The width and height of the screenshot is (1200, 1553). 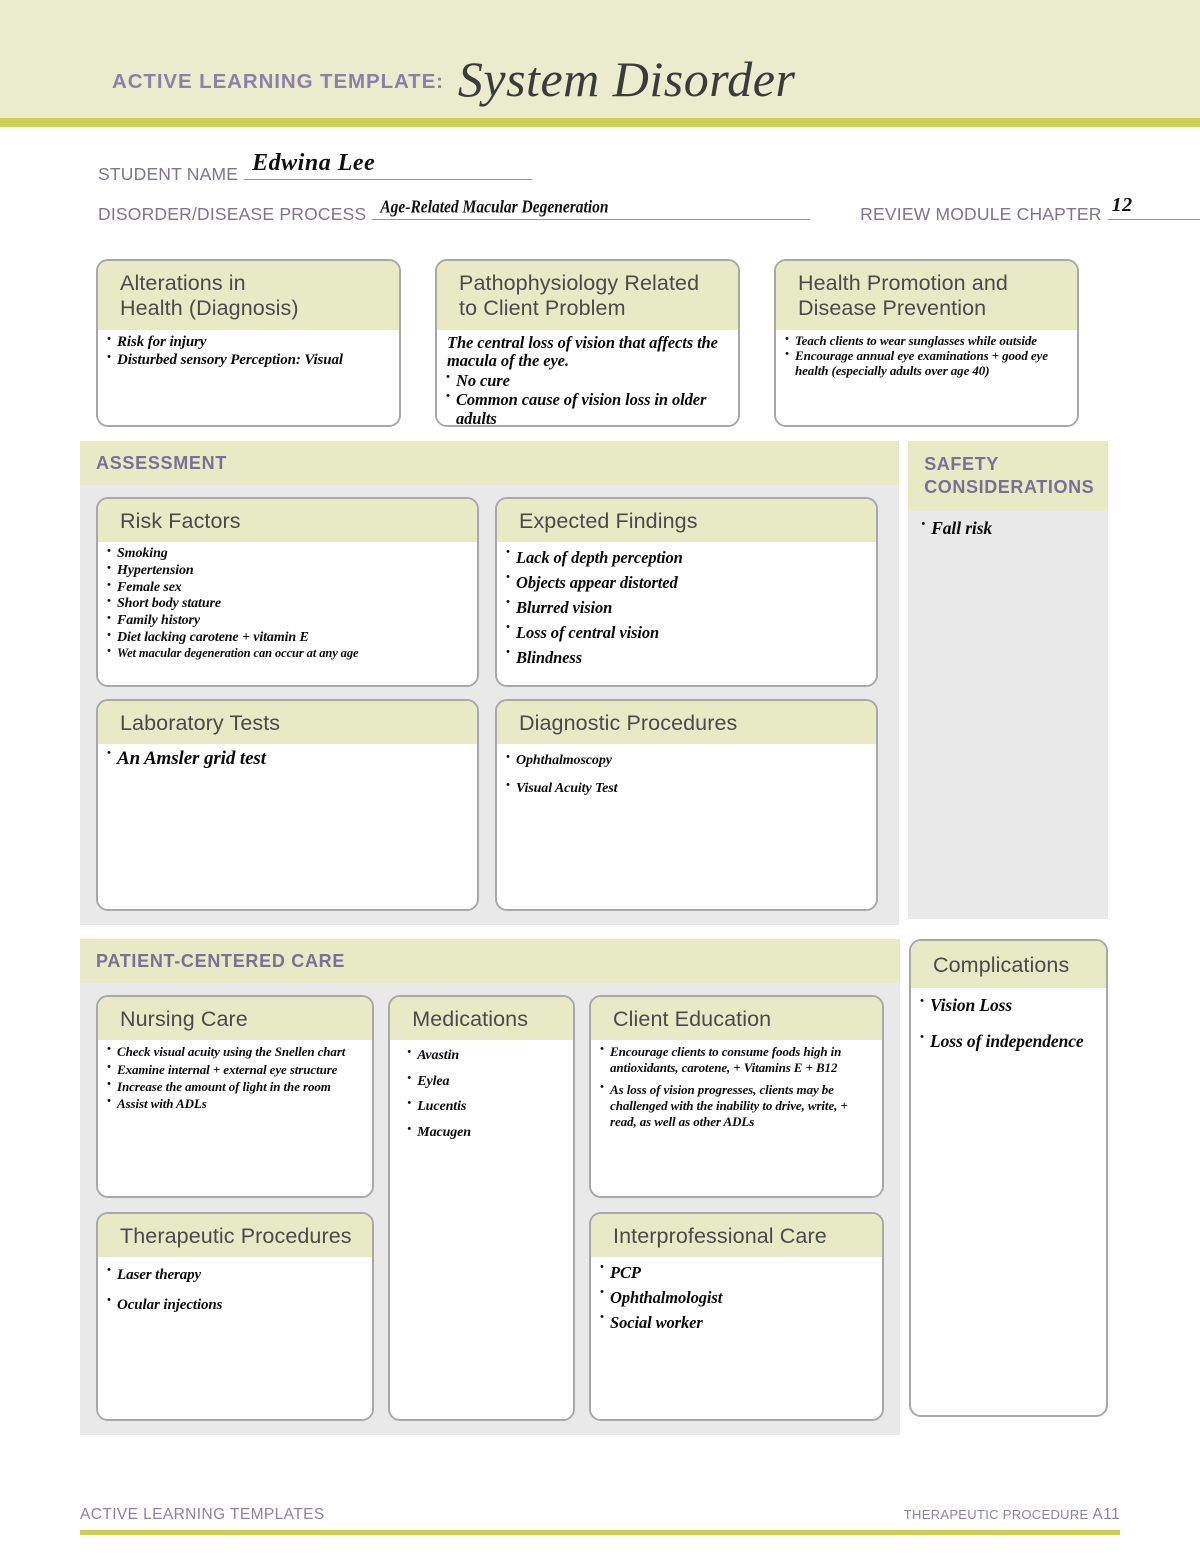 What do you see at coordinates (736, 1322) in the screenshot?
I see `list-item: Social worker` at bounding box center [736, 1322].